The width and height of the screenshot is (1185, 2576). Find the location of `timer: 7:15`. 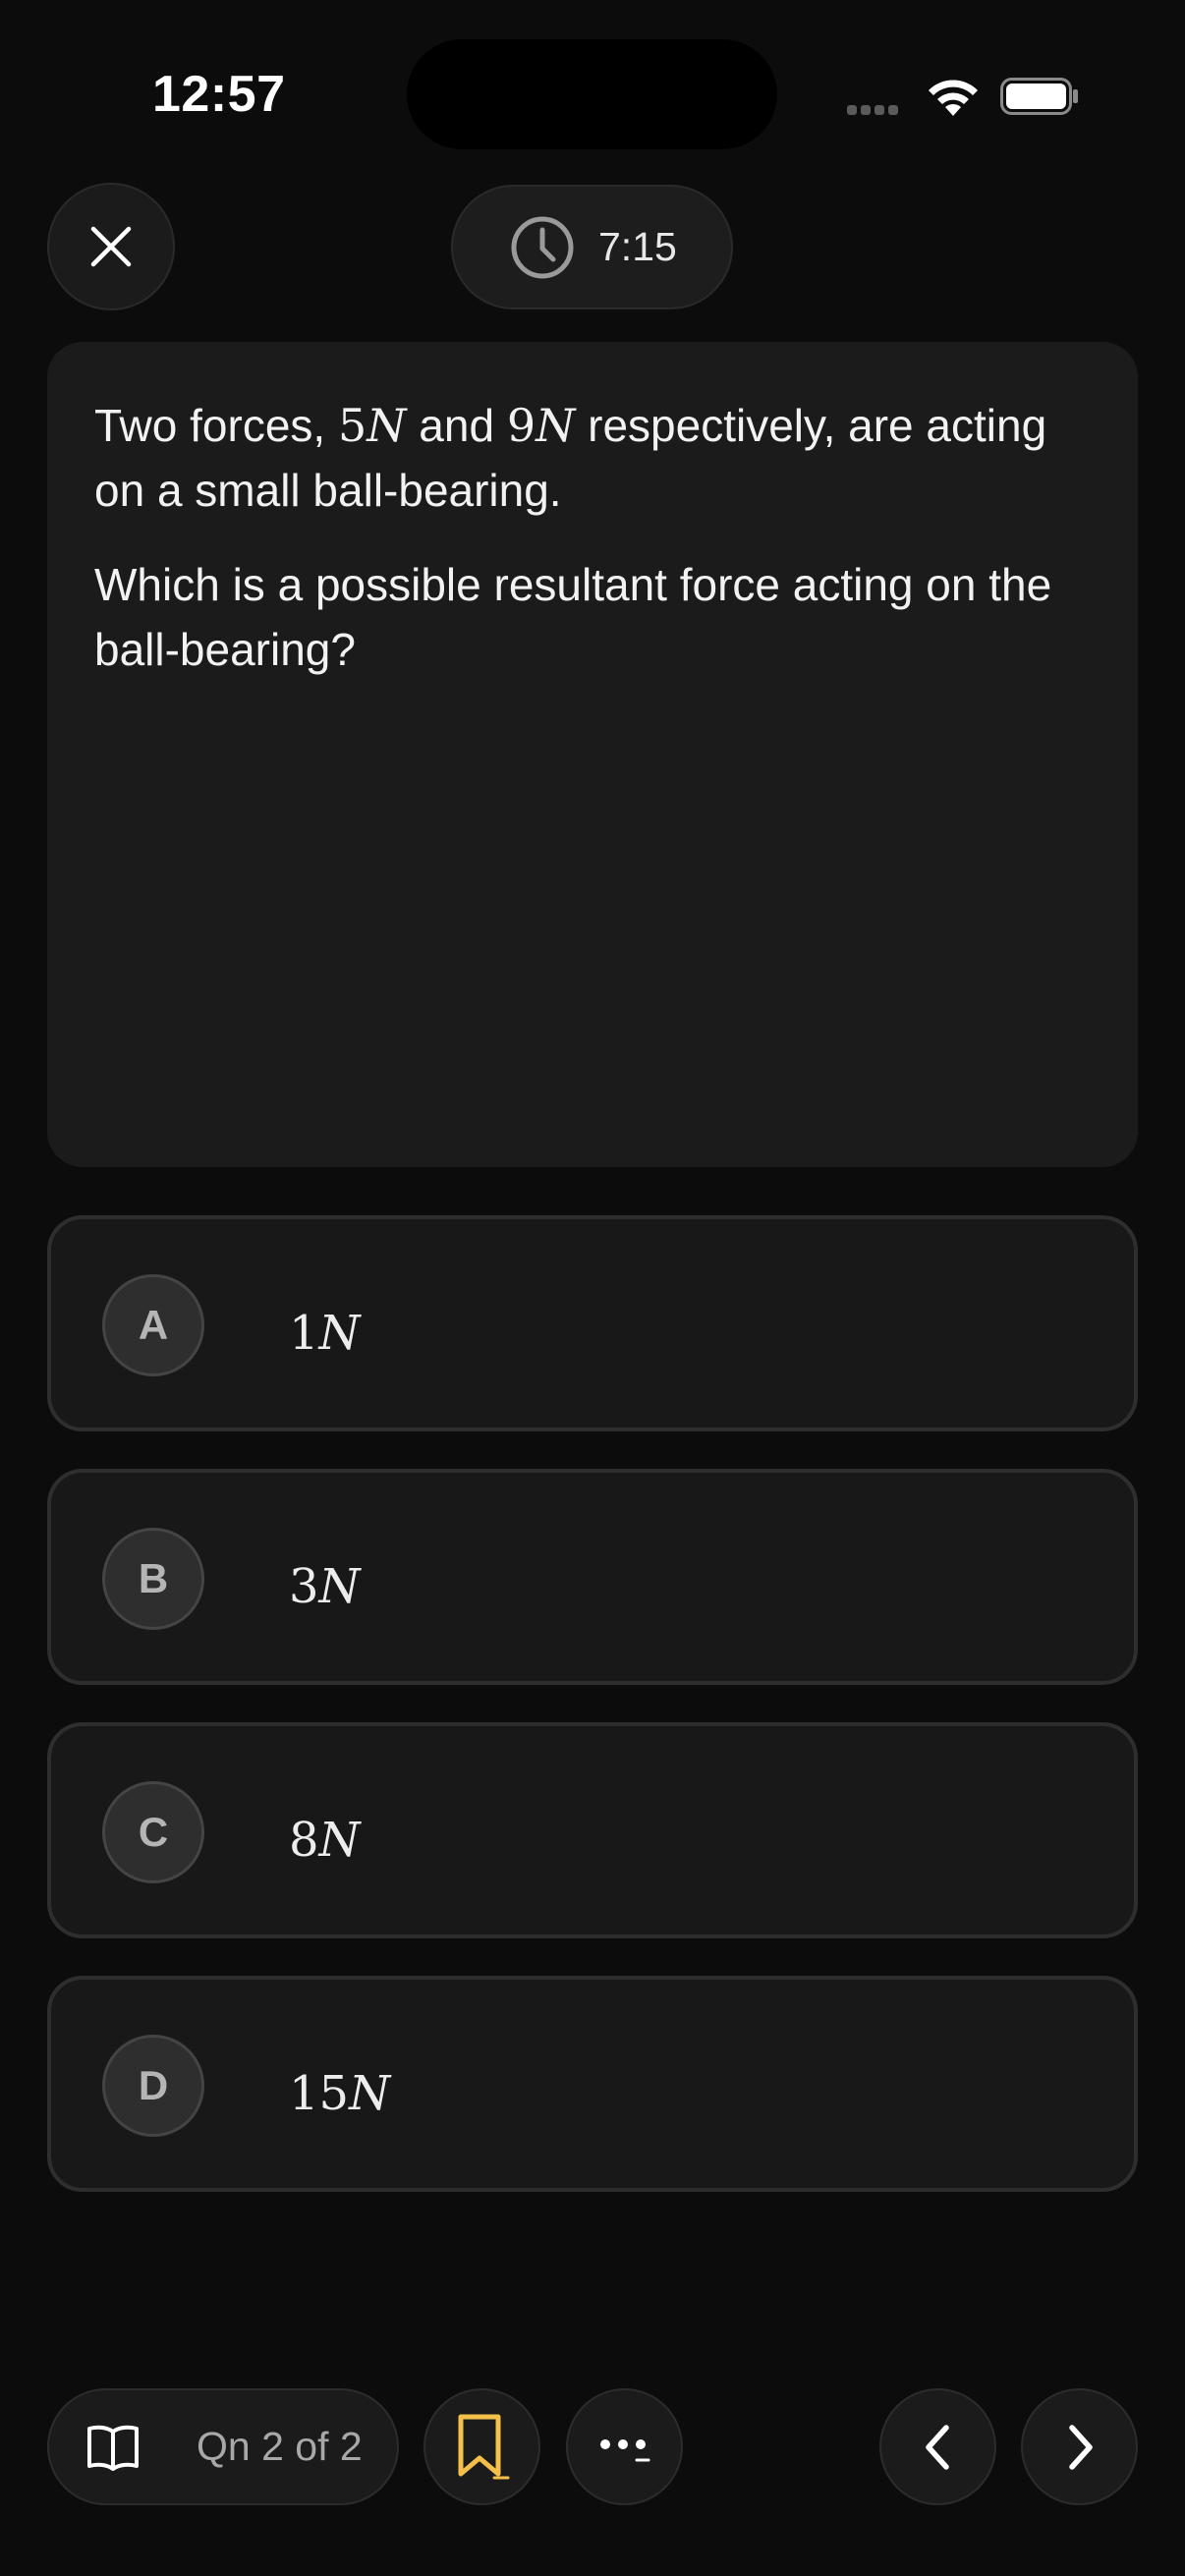

timer: 7:15 is located at coordinates (592, 247).